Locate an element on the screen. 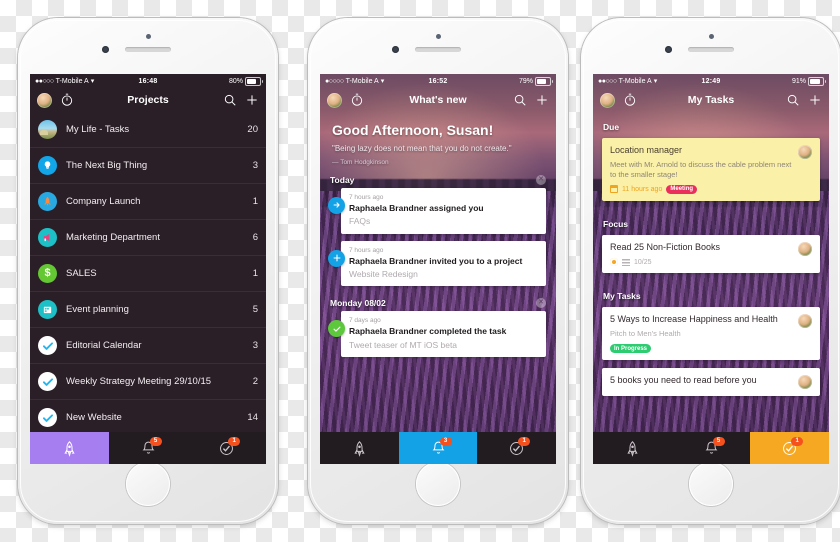 Image resolution: width=840 pixels, height=542 pixels. project-count: 5 is located at coordinates (255, 309).